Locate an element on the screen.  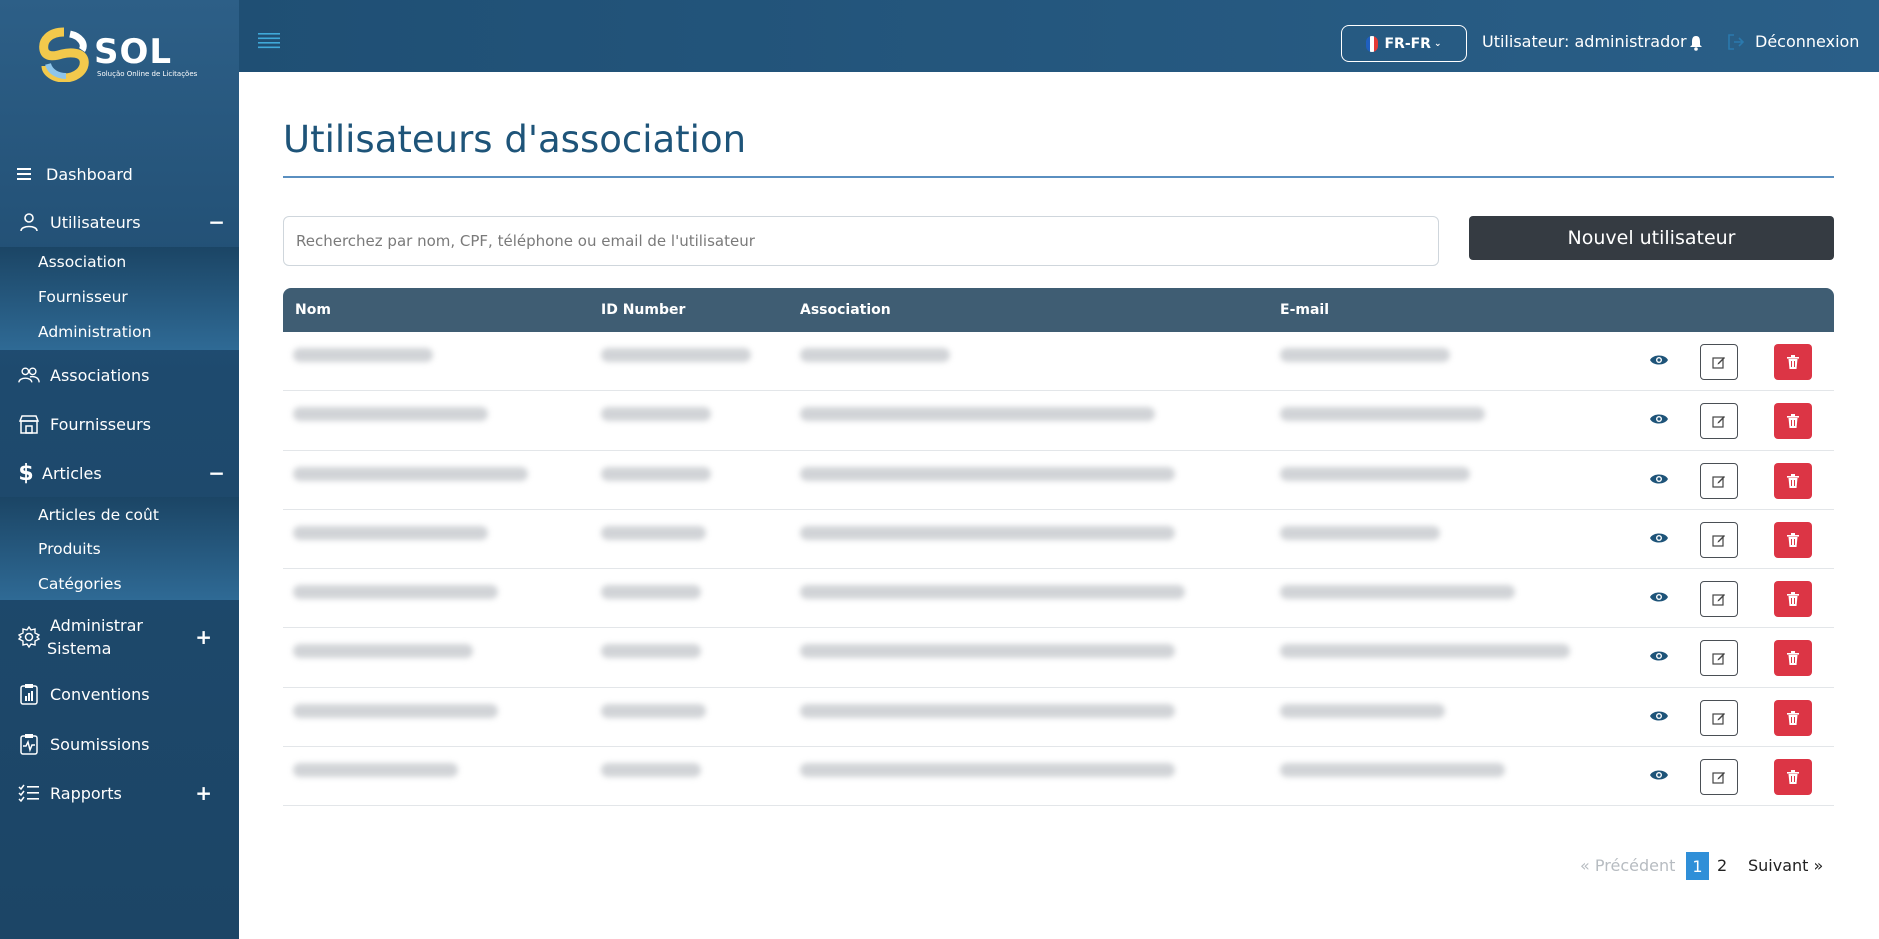
column-header-email: E-mail is located at coordinates (1304, 310).